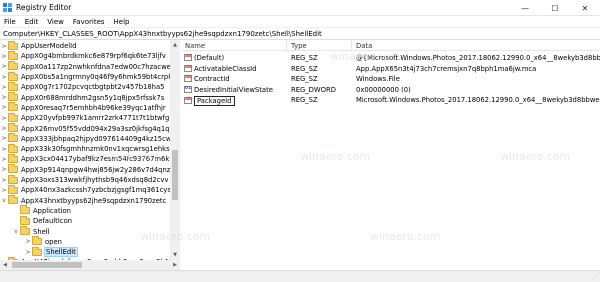  I want to click on scroll-right-arrow-icon: ▶, so click(175, 265).